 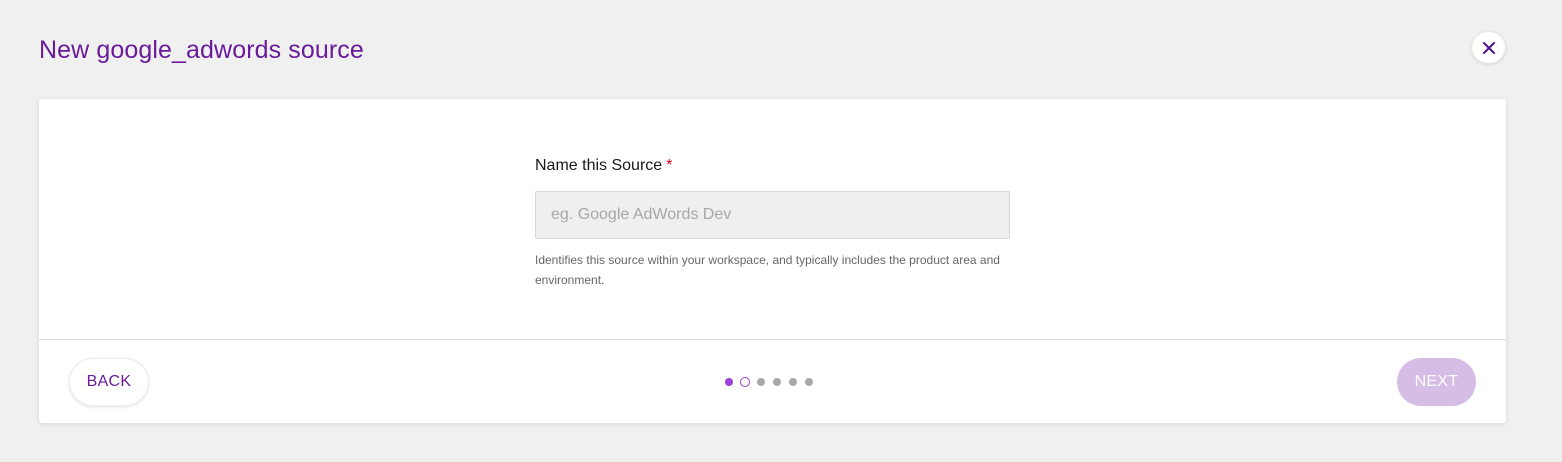 What do you see at coordinates (201, 50) in the screenshot?
I see `page-title: New google_adwords source` at bounding box center [201, 50].